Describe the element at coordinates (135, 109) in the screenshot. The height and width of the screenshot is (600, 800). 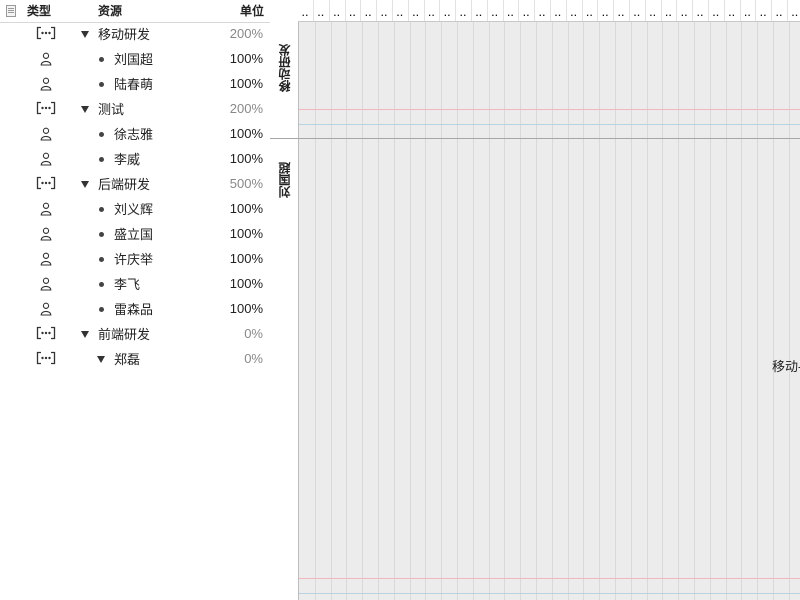
I see `resource-group-row: 测试 200%` at that location.